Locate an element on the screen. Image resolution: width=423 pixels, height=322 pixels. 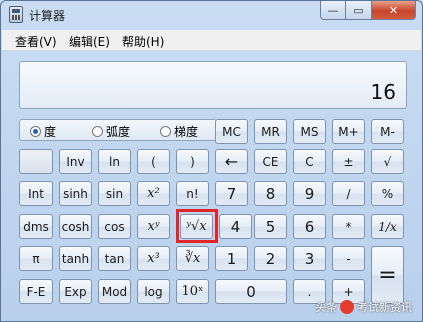
equals-button: = is located at coordinates (387, 275).